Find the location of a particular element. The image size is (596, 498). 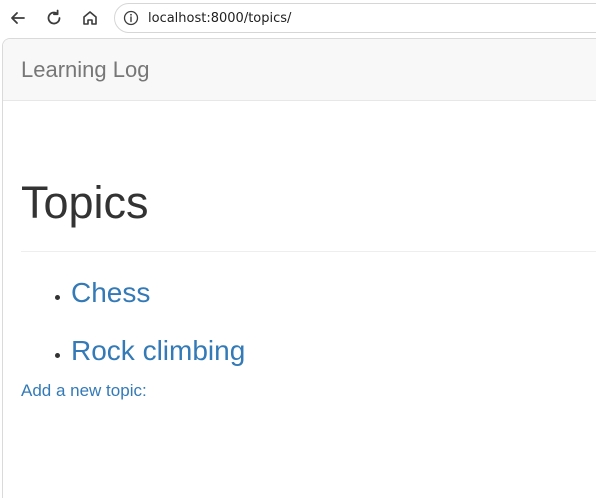

arrow-left-icon is located at coordinates (18, 18).